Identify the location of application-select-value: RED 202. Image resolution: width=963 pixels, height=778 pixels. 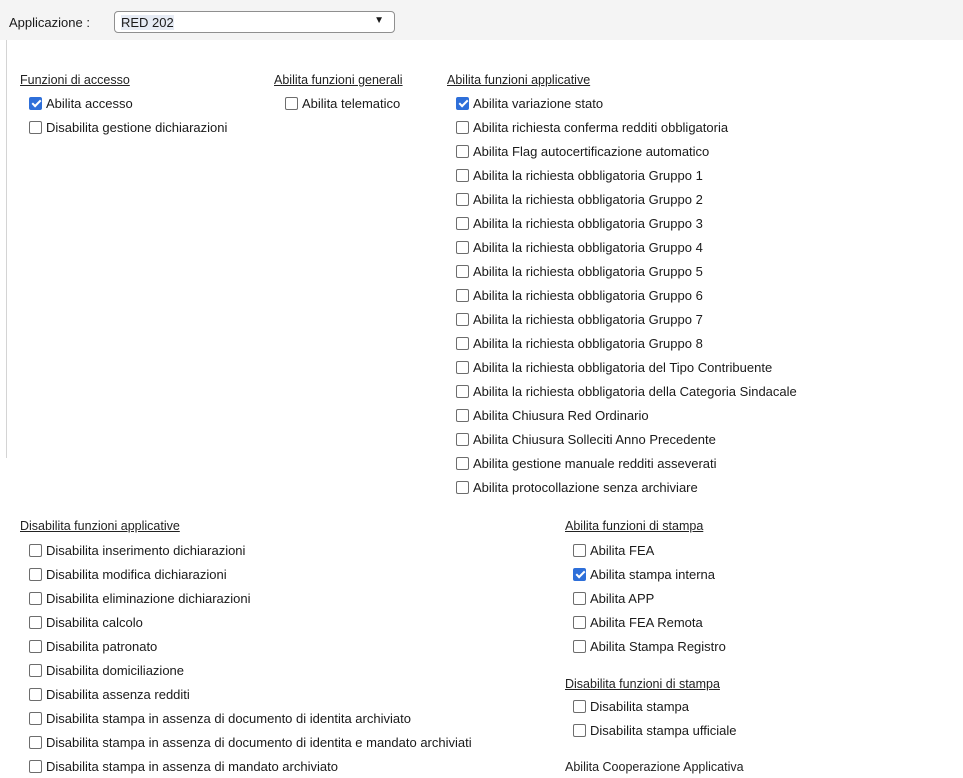
(147, 22).